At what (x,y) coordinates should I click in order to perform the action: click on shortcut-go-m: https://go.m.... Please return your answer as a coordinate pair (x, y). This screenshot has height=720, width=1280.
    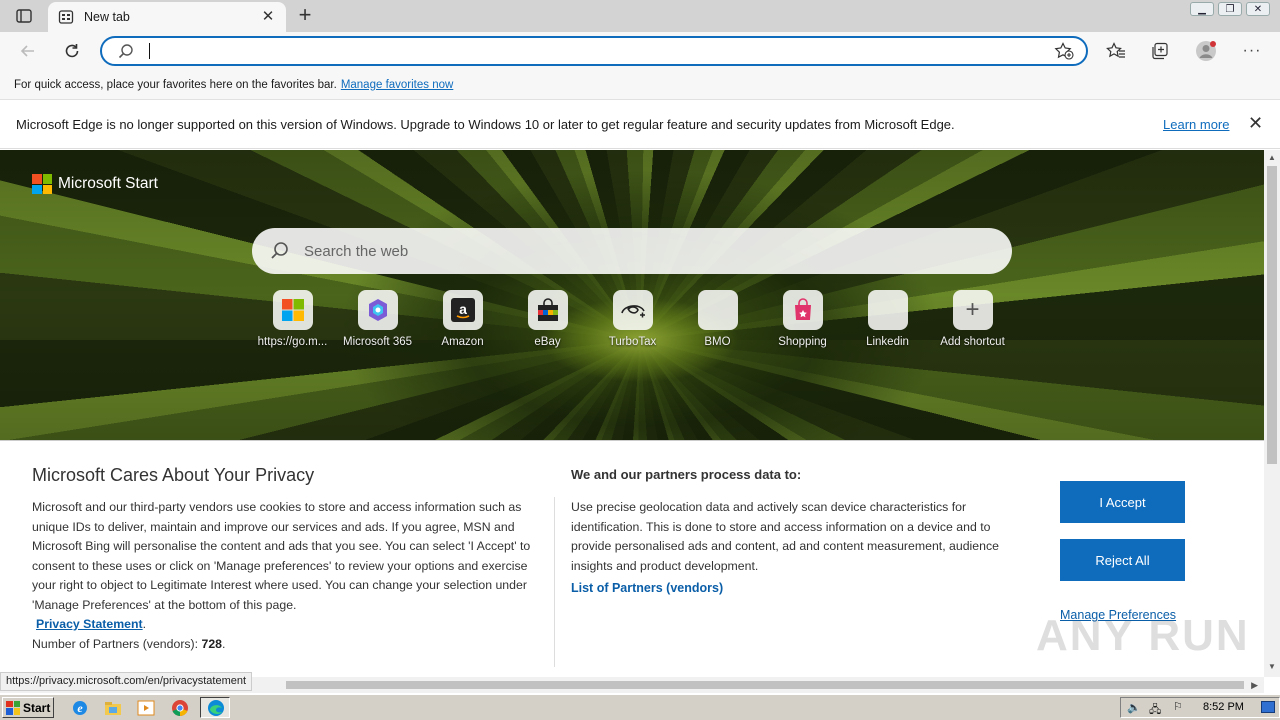
    Looking at the image, I should click on (292, 319).